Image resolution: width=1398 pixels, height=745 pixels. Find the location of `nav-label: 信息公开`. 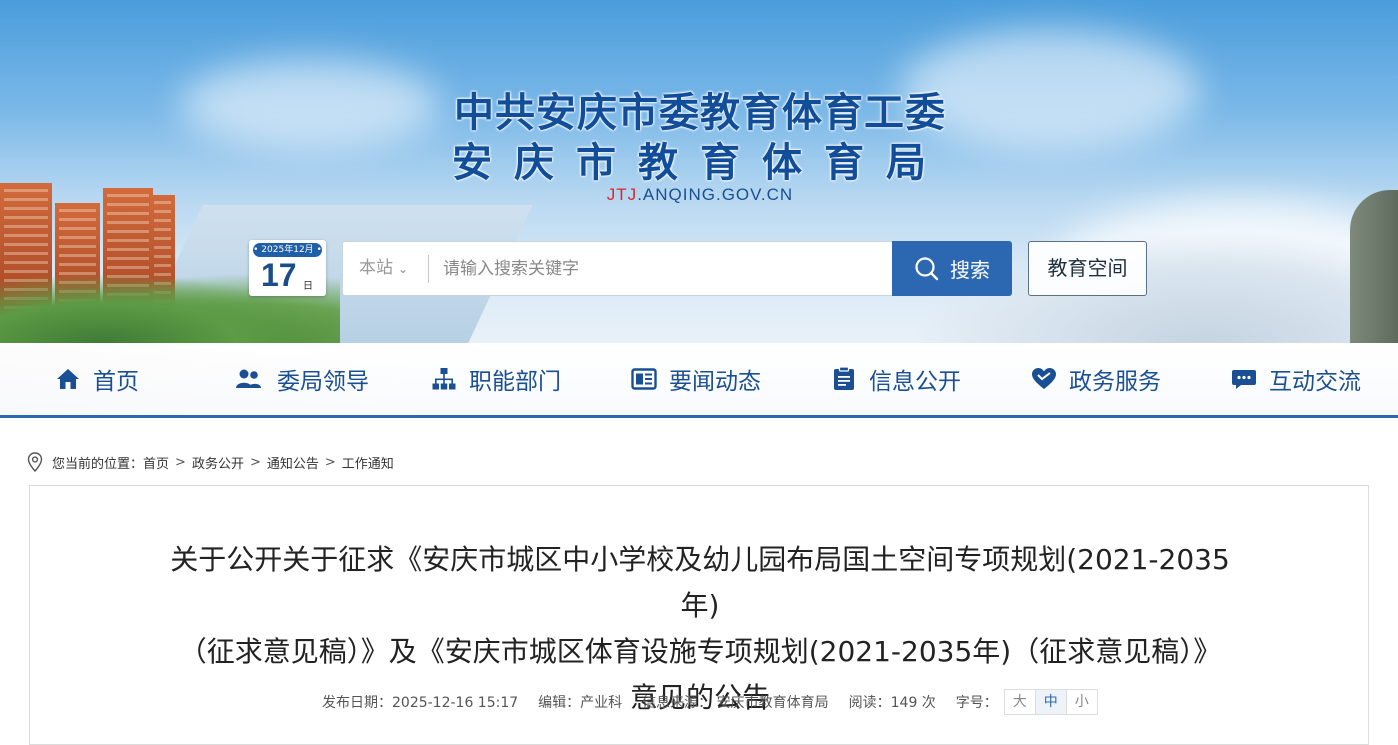

nav-label: 信息公开 is located at coordinates (915, 382).